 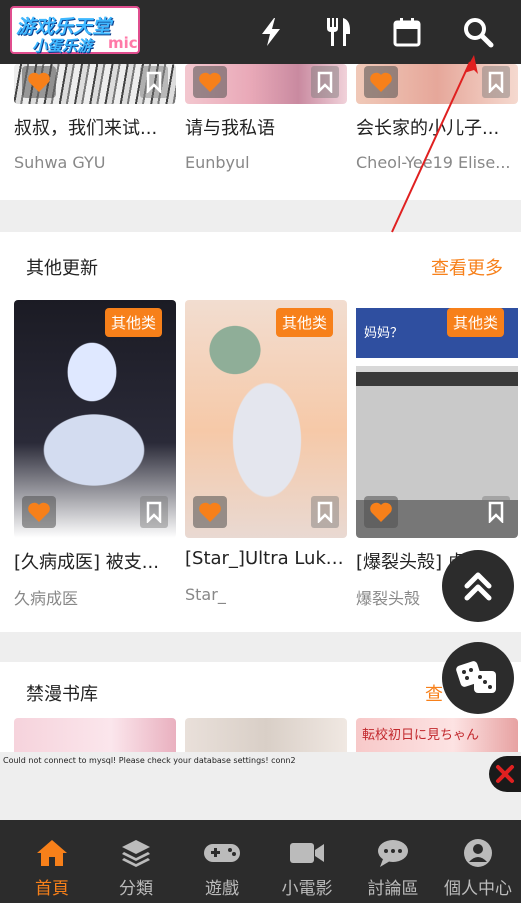 I want to click on chat-icon, so click(x=393, y=853).